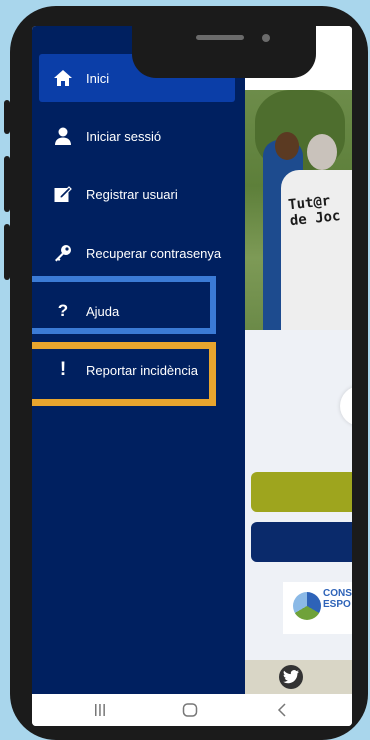  What do you see at coordinates (100, 710) in the screenshot?
I see `recent-apps-icon` at bounding box center [100, 710].